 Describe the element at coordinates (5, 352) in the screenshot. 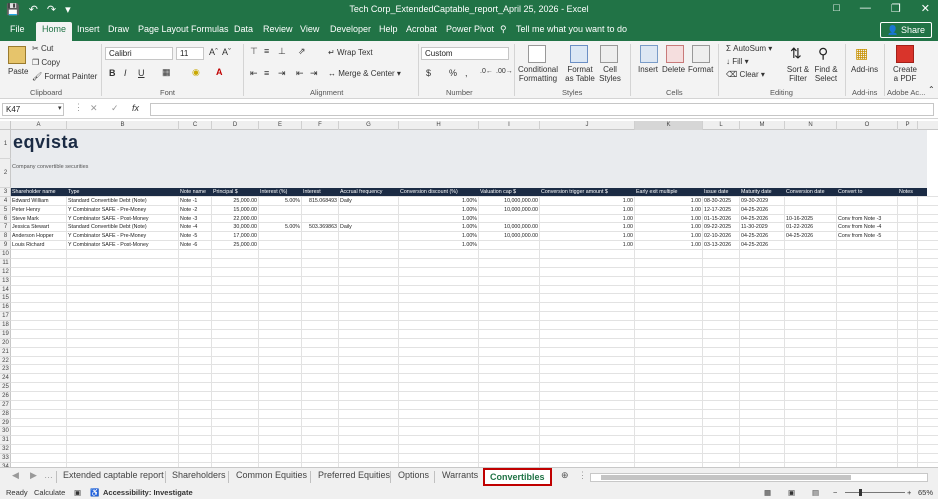

I see `row-header: 21` at that location.